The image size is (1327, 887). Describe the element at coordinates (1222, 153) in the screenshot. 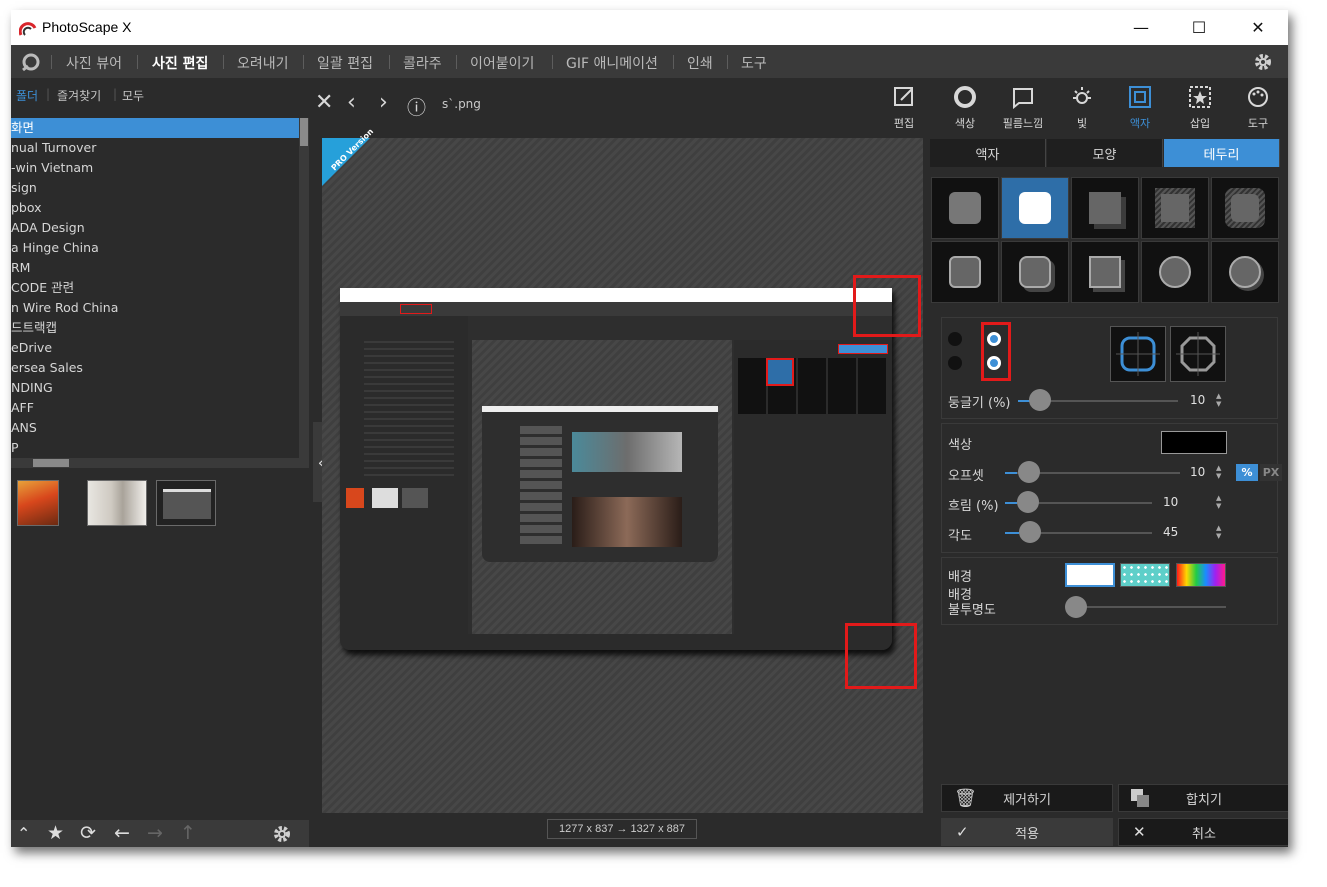

I see `tab-border: 테두리` at that location.